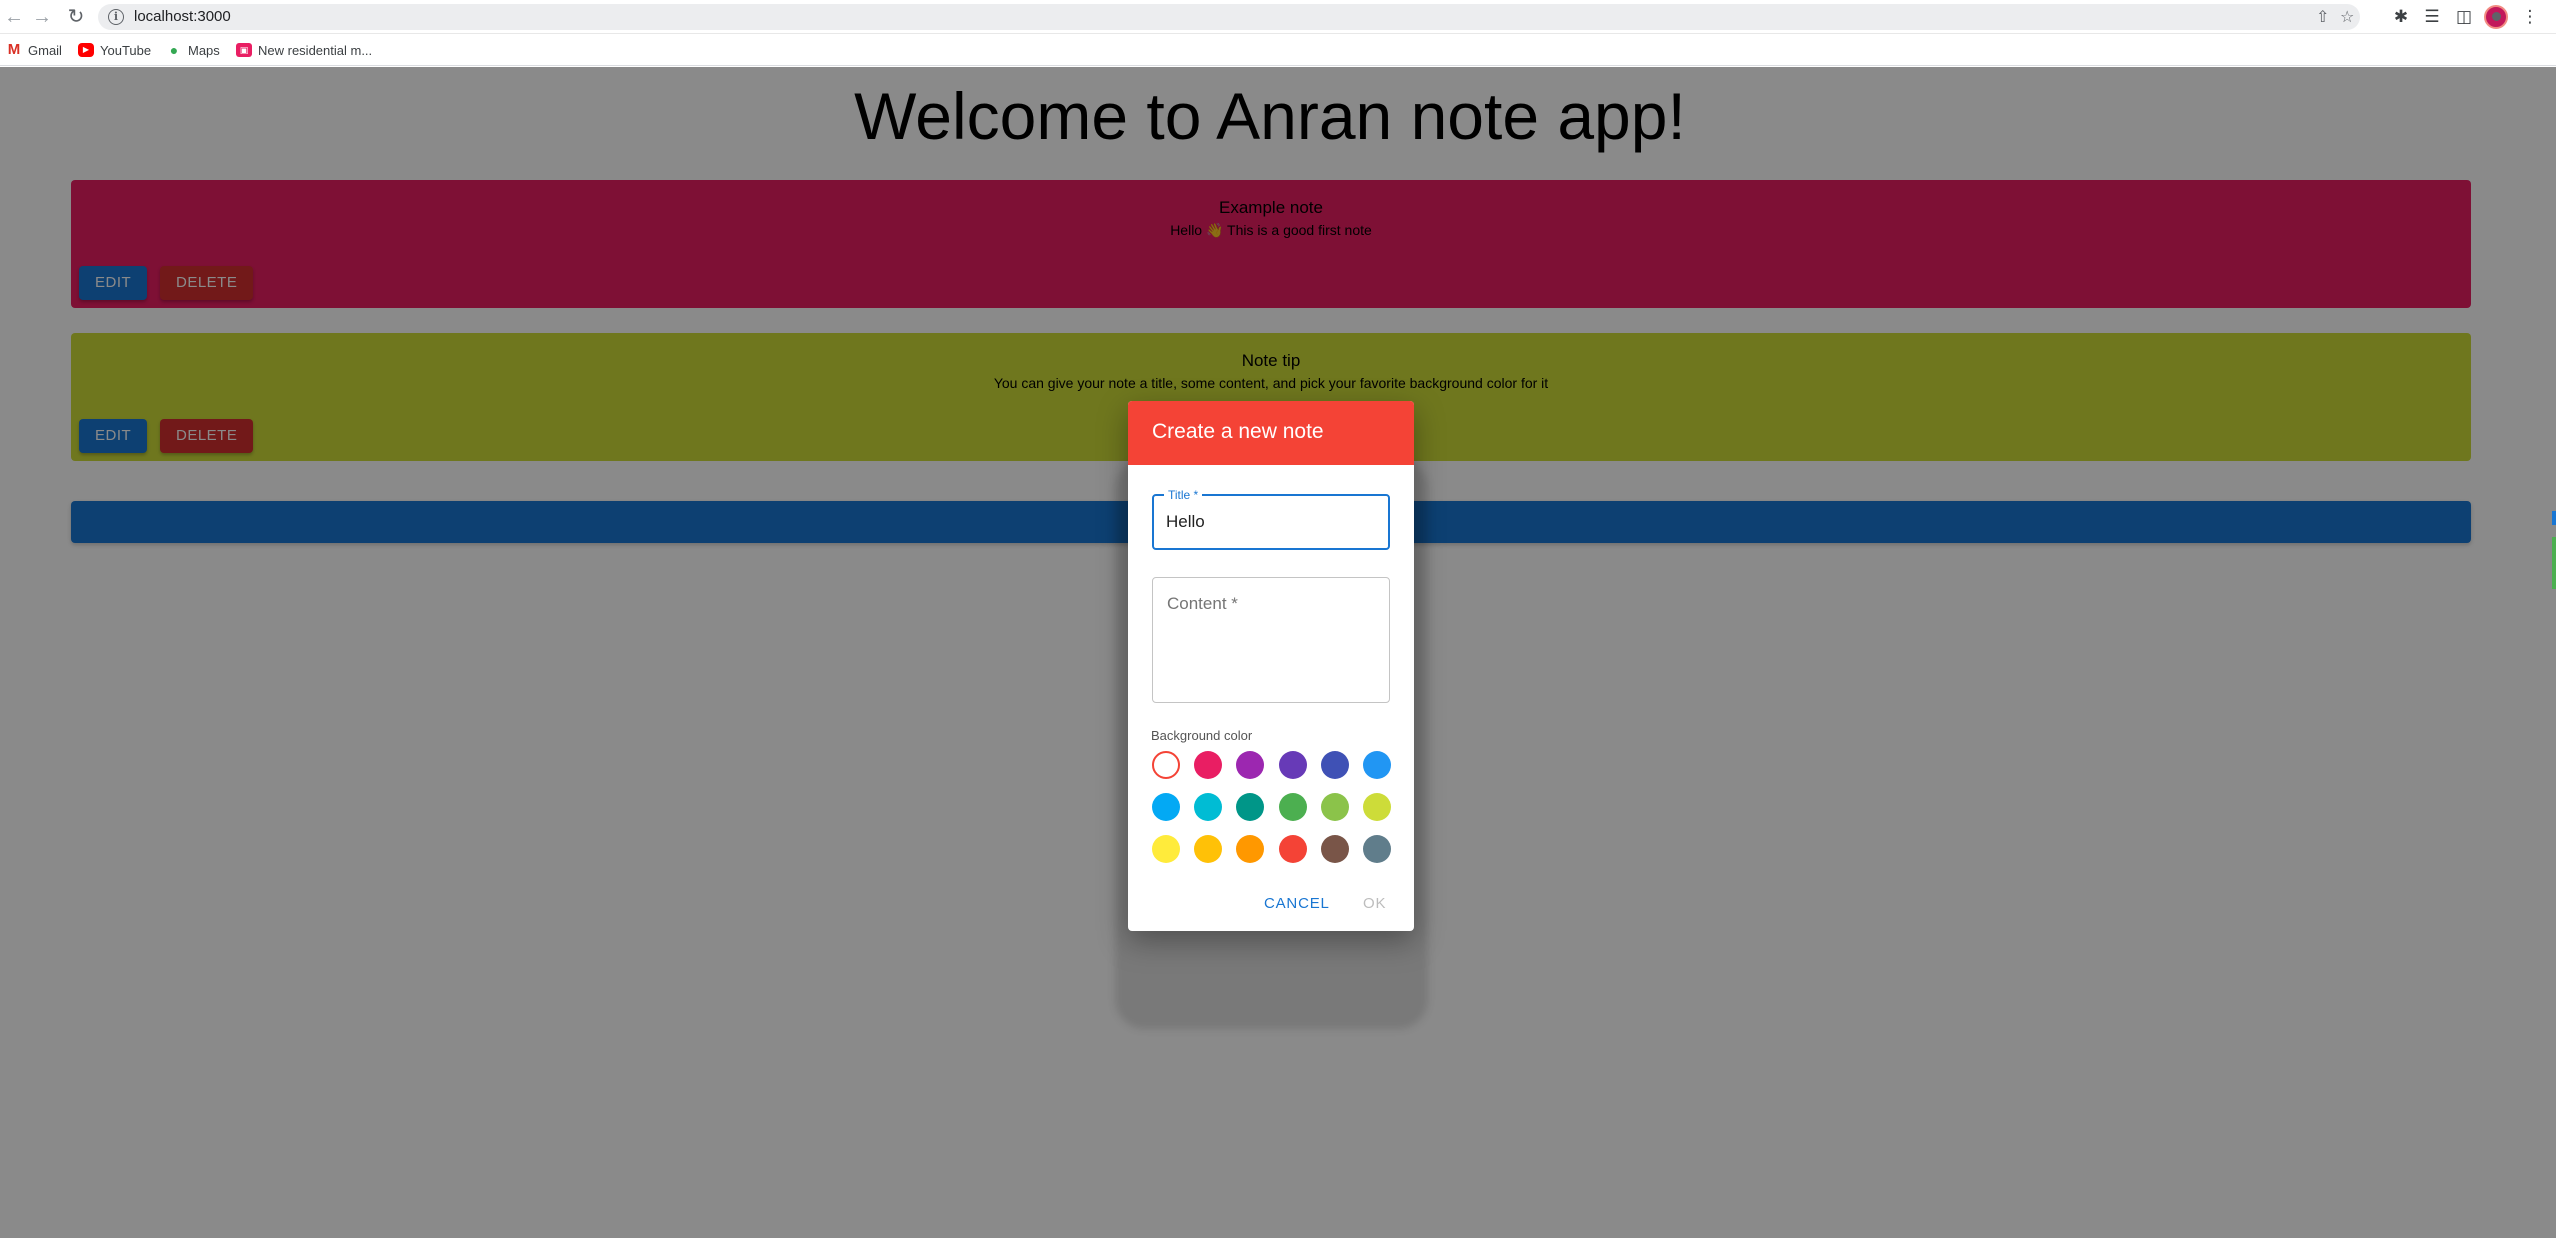  I want to click on share-icon: ⇧, so click(2322, 17).